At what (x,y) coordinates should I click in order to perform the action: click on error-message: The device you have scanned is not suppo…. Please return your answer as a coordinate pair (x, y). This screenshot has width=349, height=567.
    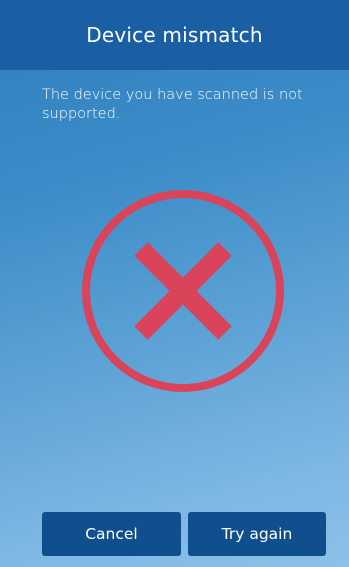
    Looking at the image, I should click on (172, 104).